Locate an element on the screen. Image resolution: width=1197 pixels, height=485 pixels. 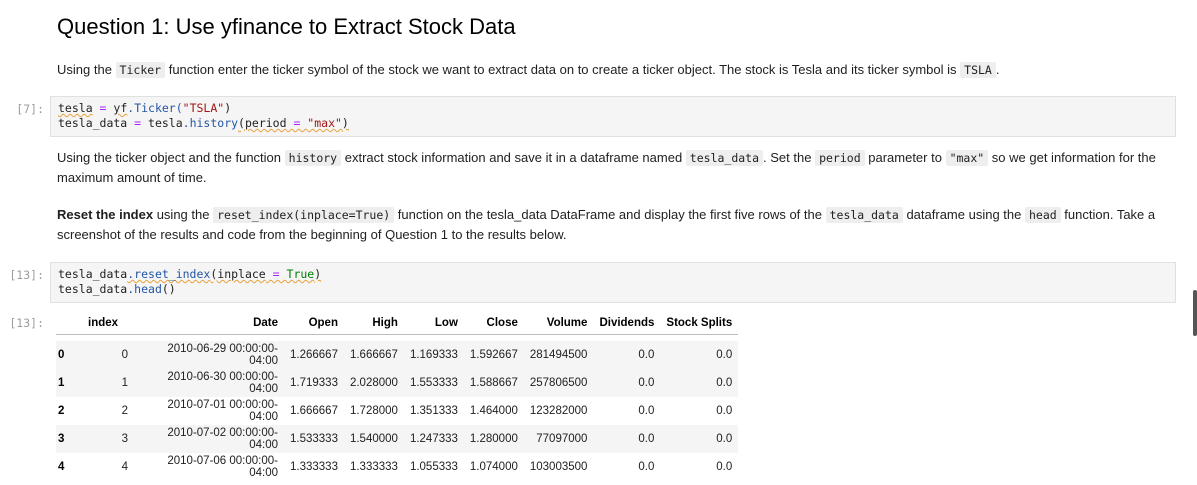
inline-code: period is located at coordinates (840, 158).